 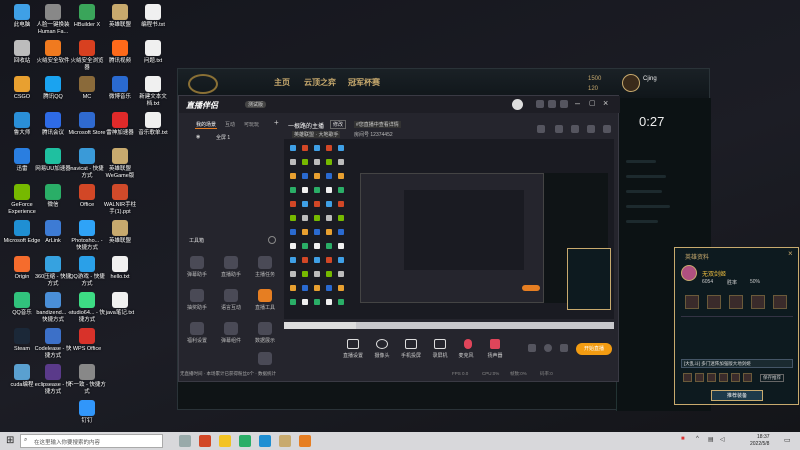 I want to click on avatar, so click(x=631, y=83).